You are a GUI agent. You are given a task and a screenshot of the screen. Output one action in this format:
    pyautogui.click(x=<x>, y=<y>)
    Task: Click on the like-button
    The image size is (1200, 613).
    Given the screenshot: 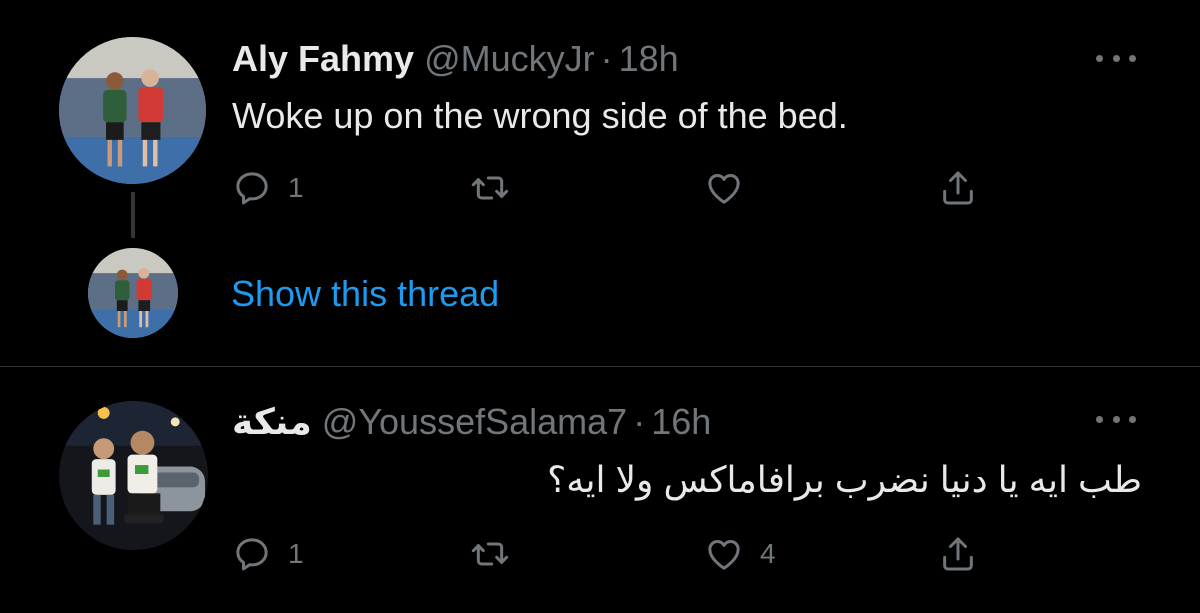 What is the action you would take?
    pyautogui.click(x=732, y=188)
    